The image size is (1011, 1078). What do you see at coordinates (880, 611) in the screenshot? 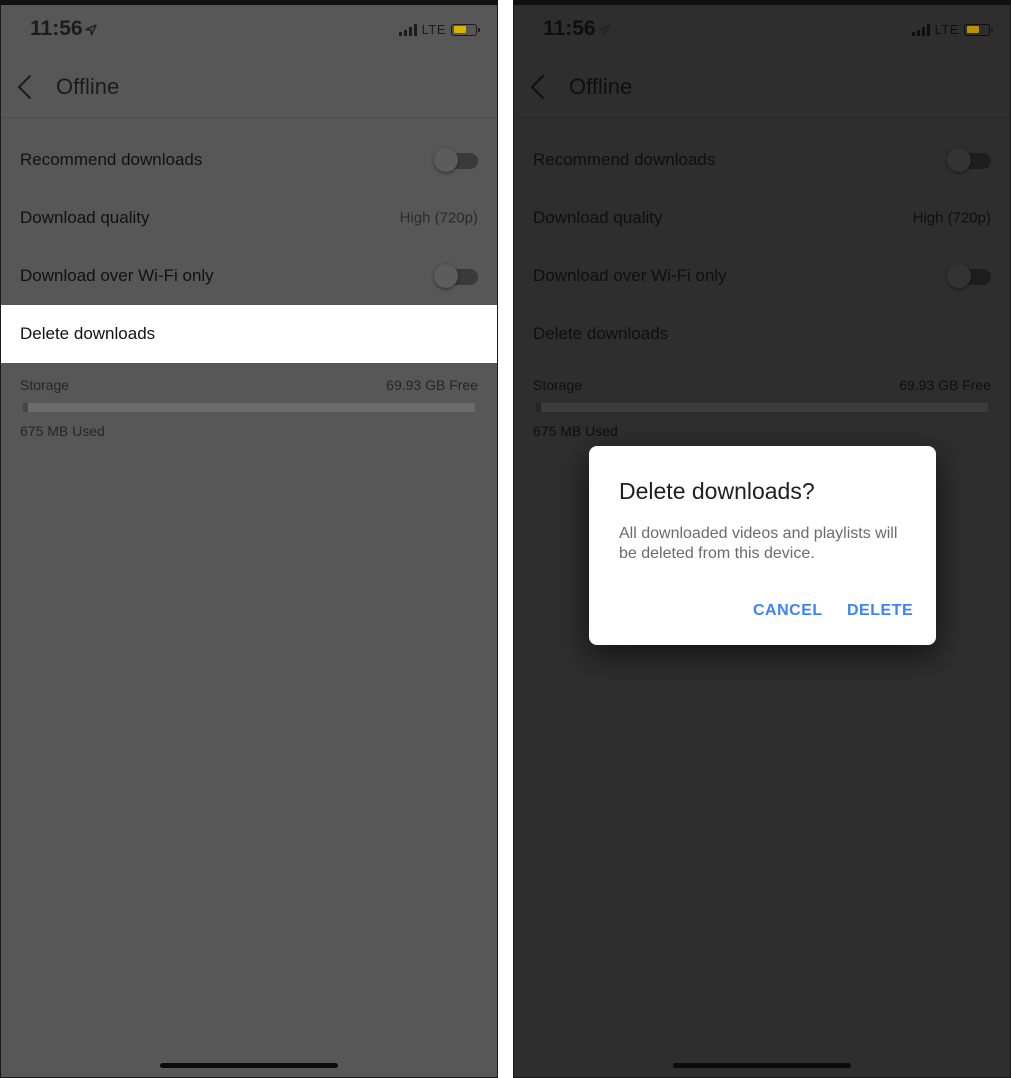
I see `delete-button: DELETE` at bounding box center [880, 611].